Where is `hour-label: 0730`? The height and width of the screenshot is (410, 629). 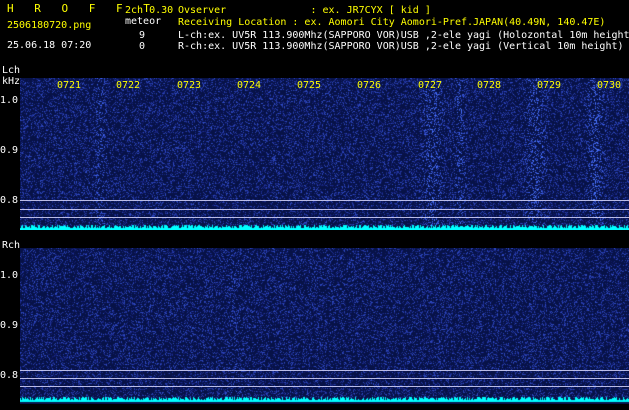
hour-label: 0730 is located at coordinates (609, 85).